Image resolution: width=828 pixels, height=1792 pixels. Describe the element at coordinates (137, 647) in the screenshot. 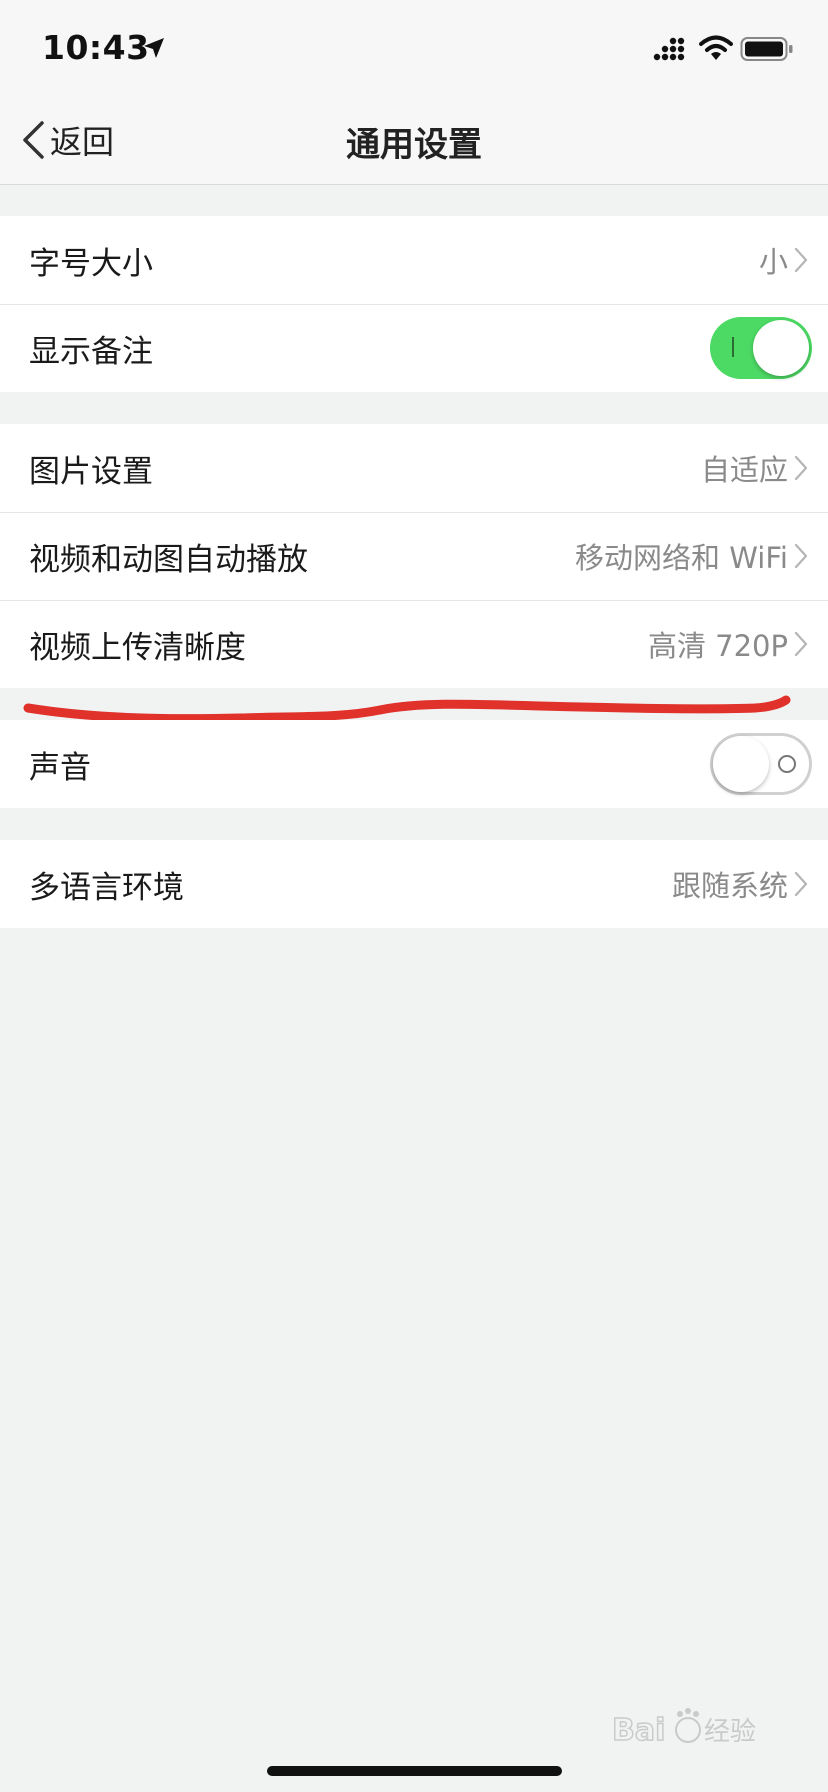

I see `video-upload-quality-label: 视频上传清晰度` at that location.